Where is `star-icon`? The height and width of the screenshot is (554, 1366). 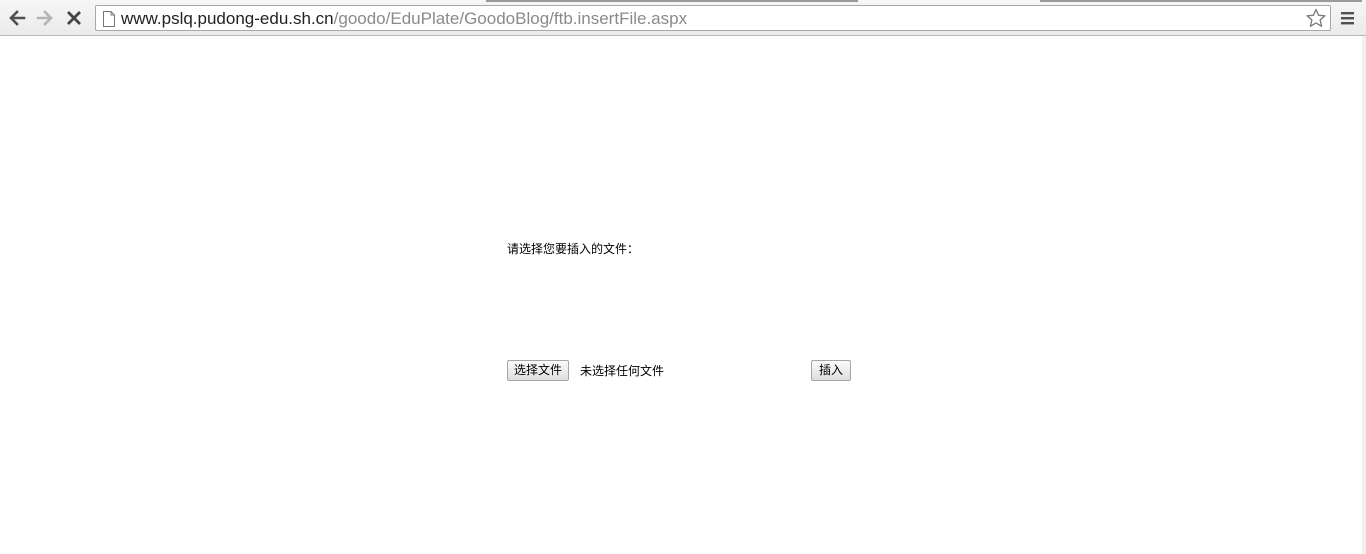
star-icon is located at coordinates (1316, 18).